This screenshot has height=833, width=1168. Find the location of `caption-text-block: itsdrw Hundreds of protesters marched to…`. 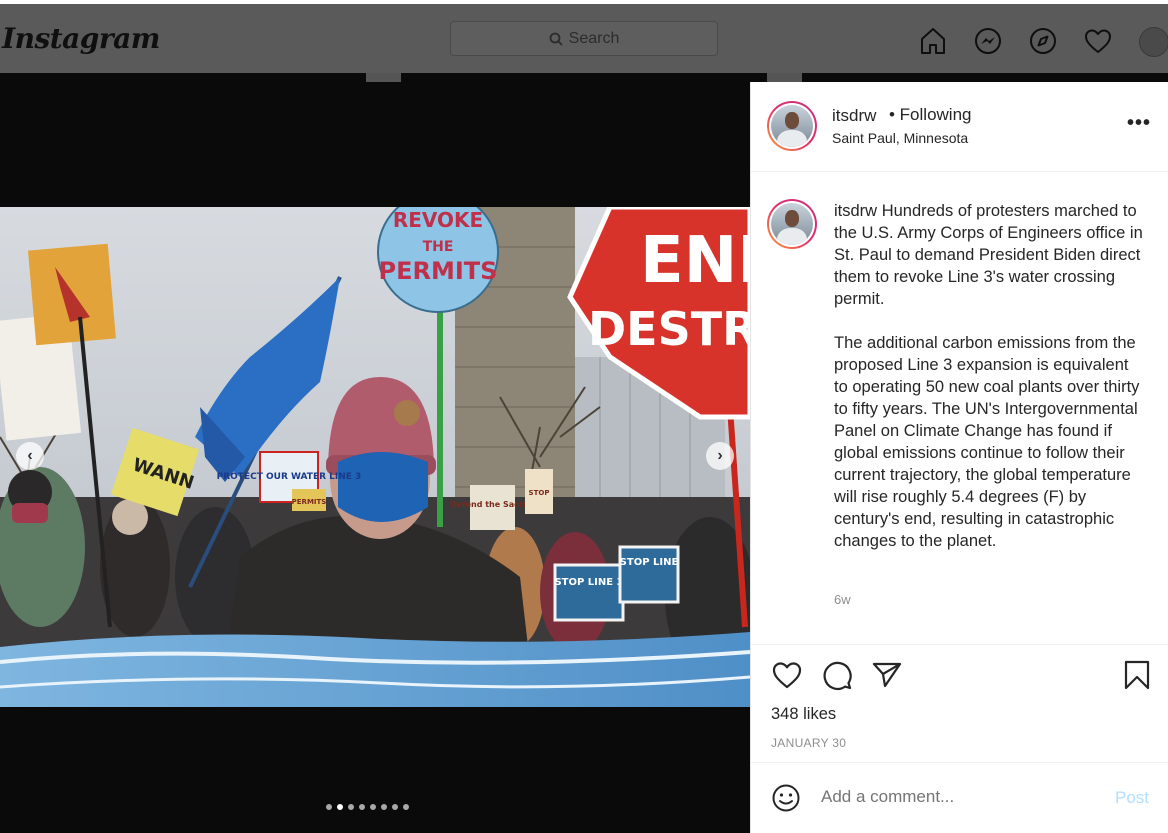

caption-text-block: itsdrw Hundreds of protesters marched to… is located at coordinates (989, 376).